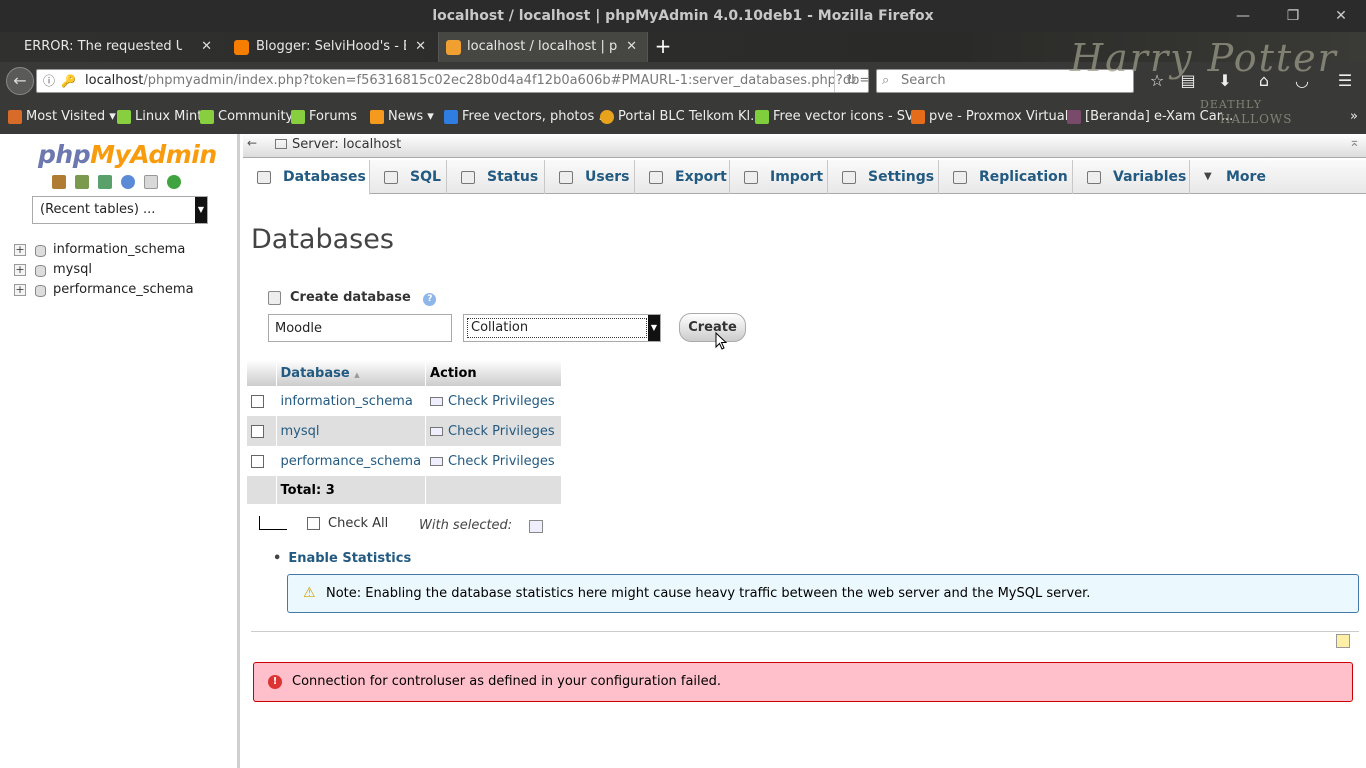 The height and width of the screenshot is (768, 1366). What do you see at coordinates (960, 177) in the screenshot?
I see `replication-icon` at bounding box center [960, 177].